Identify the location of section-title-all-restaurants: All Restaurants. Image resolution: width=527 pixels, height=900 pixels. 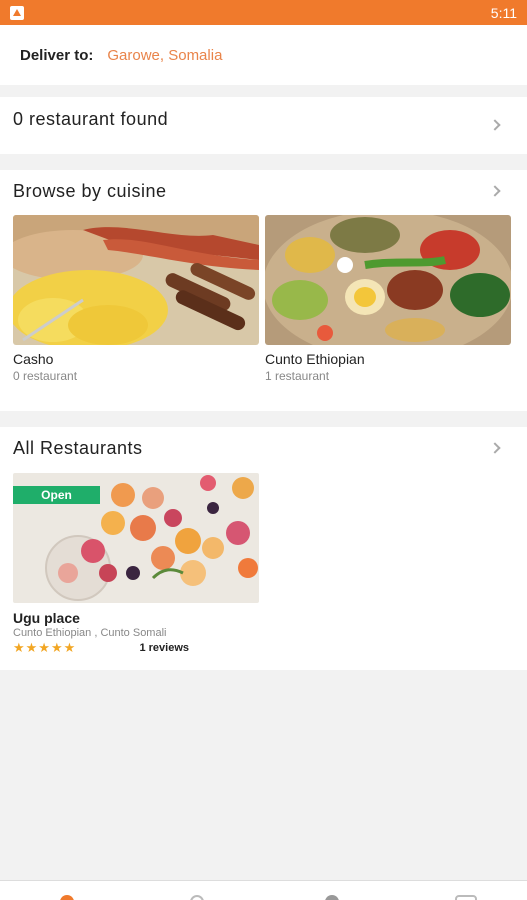
(78, 448).